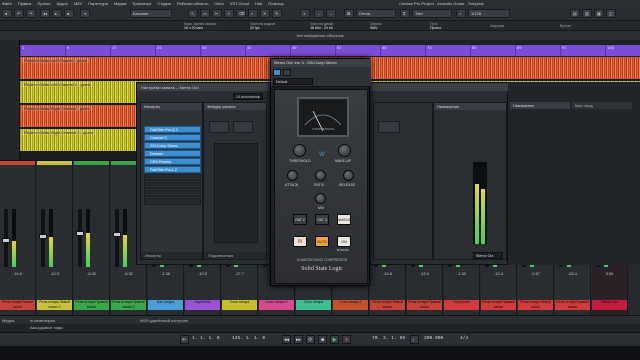  I want to click on timeline-ruler: 1 9 17 25 33 41 49 57 65 73 81 89 97 105, so click(330, 50).